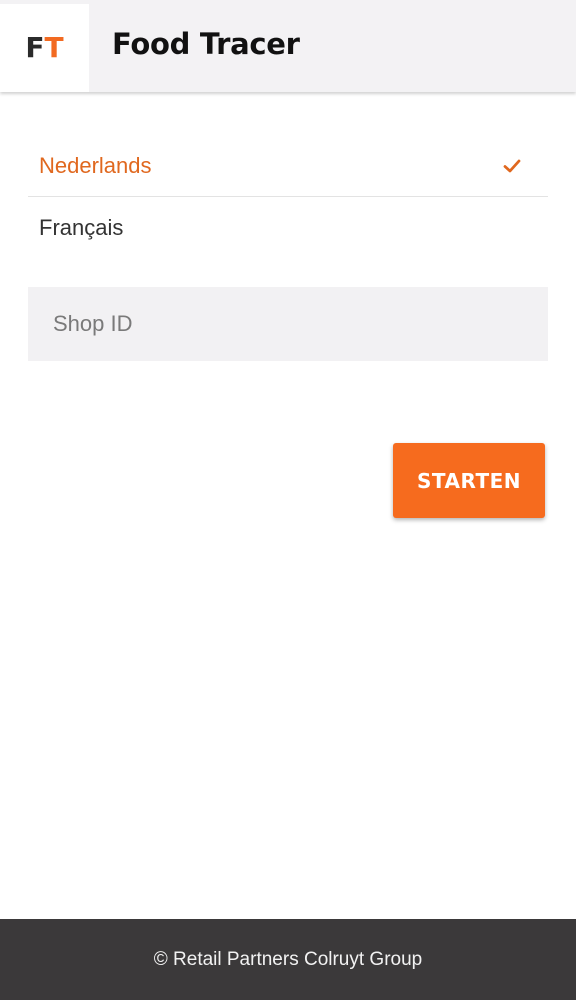  I want to click on check-icon, so click(512, 166).